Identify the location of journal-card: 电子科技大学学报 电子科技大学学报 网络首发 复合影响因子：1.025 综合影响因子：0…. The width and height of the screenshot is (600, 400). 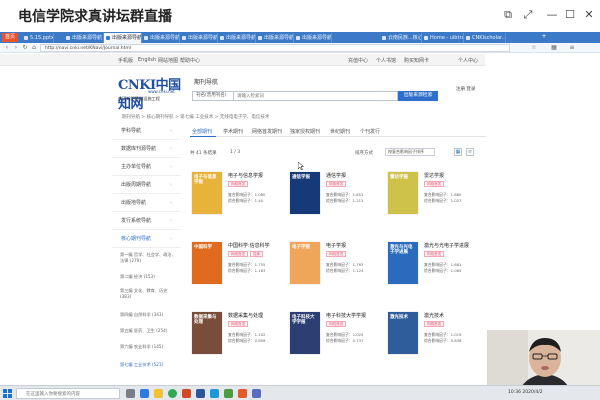
(338, 342).